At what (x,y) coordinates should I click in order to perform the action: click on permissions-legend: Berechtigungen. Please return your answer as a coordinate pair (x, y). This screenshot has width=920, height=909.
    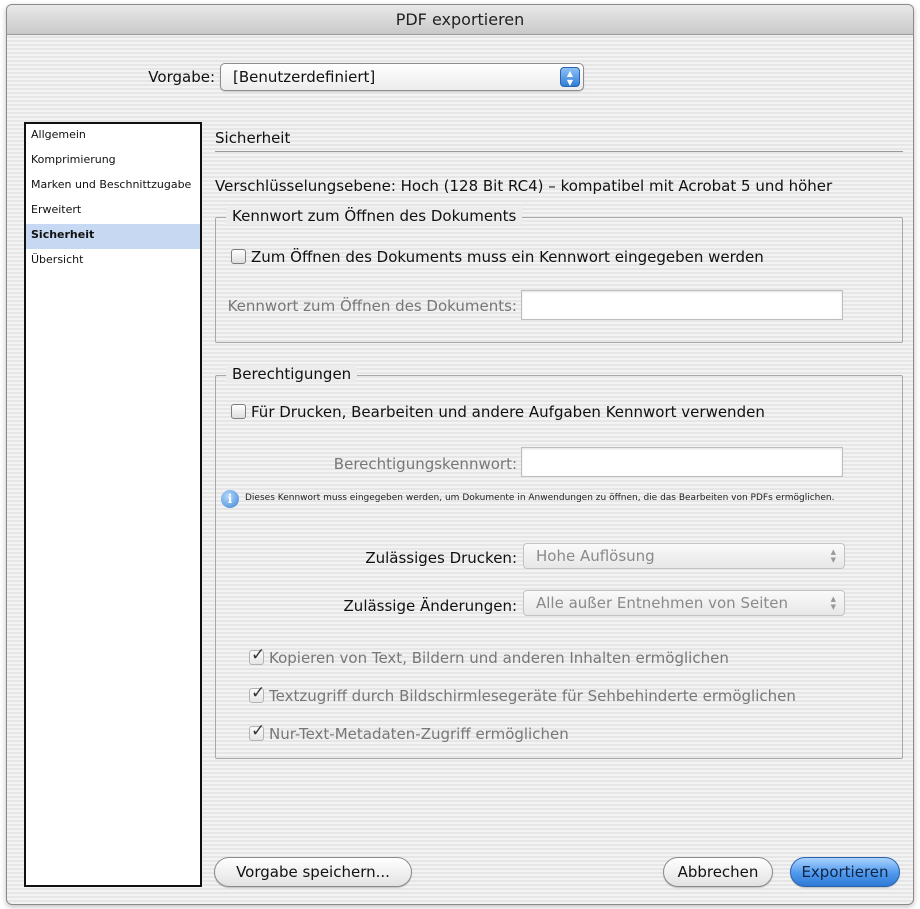
    Looking at the image, I should click on (292, 374).